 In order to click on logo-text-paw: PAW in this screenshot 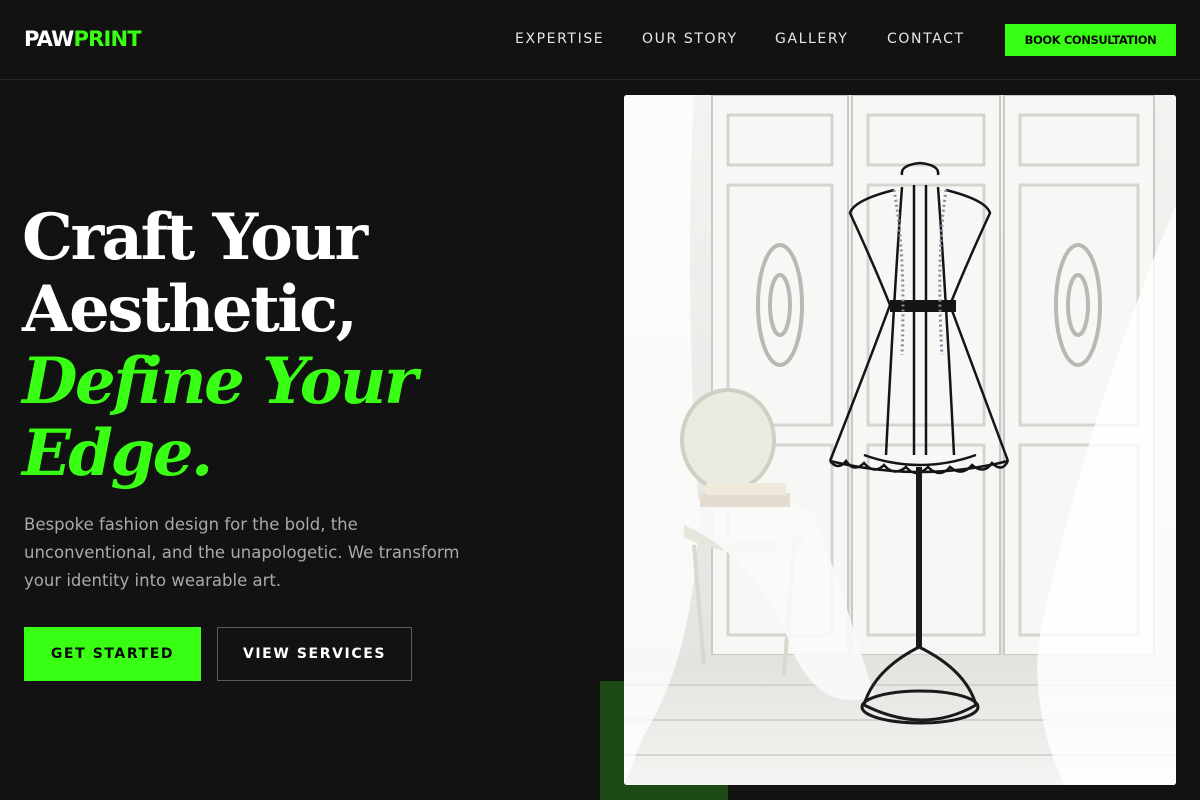, I will do `click(49, 39)`.